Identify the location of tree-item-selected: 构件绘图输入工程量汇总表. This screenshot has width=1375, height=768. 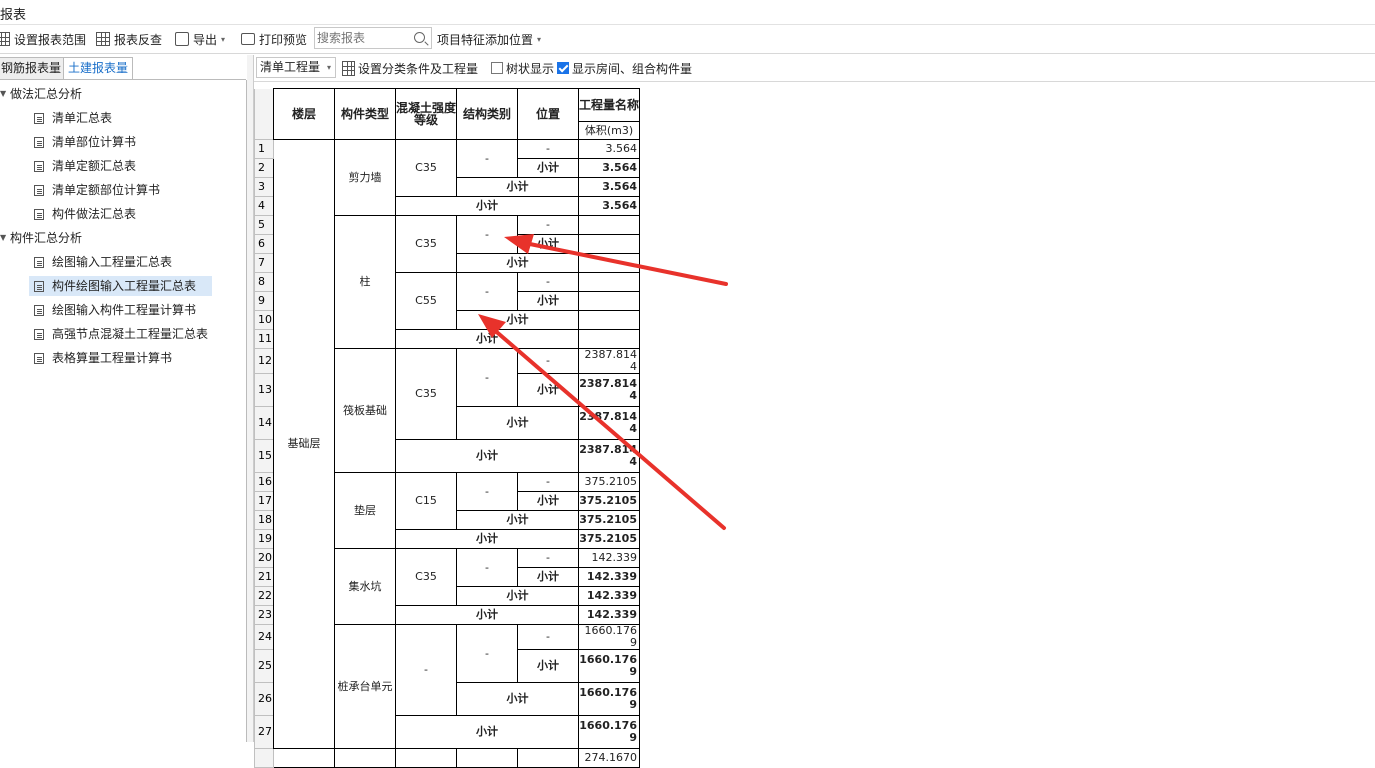
(120, 286).